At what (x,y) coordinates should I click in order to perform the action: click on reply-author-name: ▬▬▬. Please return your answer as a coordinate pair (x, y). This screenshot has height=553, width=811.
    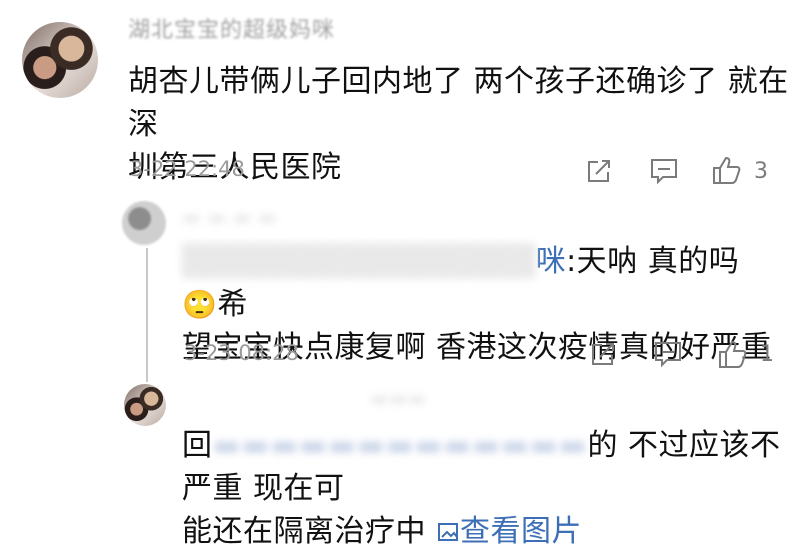
    Looking at the image, I should click on (398, 398).